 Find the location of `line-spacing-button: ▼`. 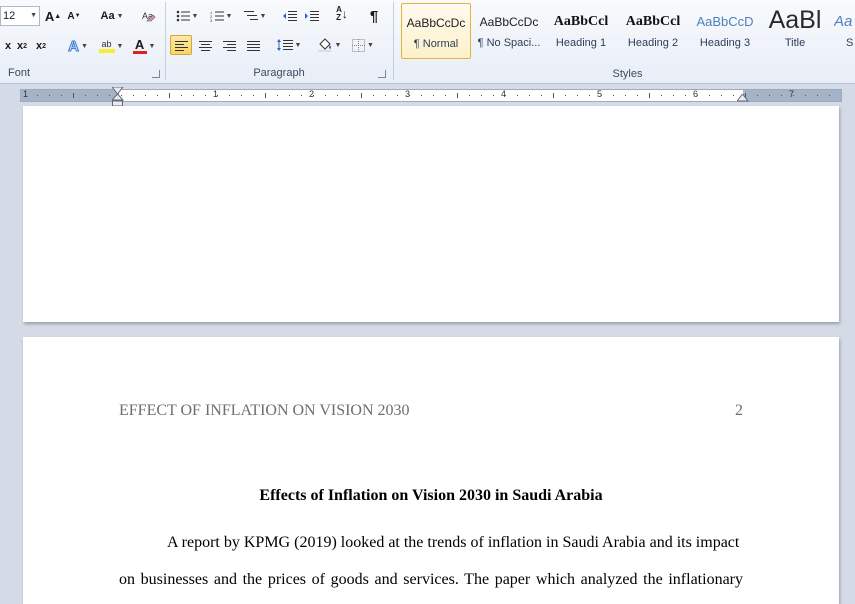

line-spacing-button: ▼ is located at coordinates (289, 45).